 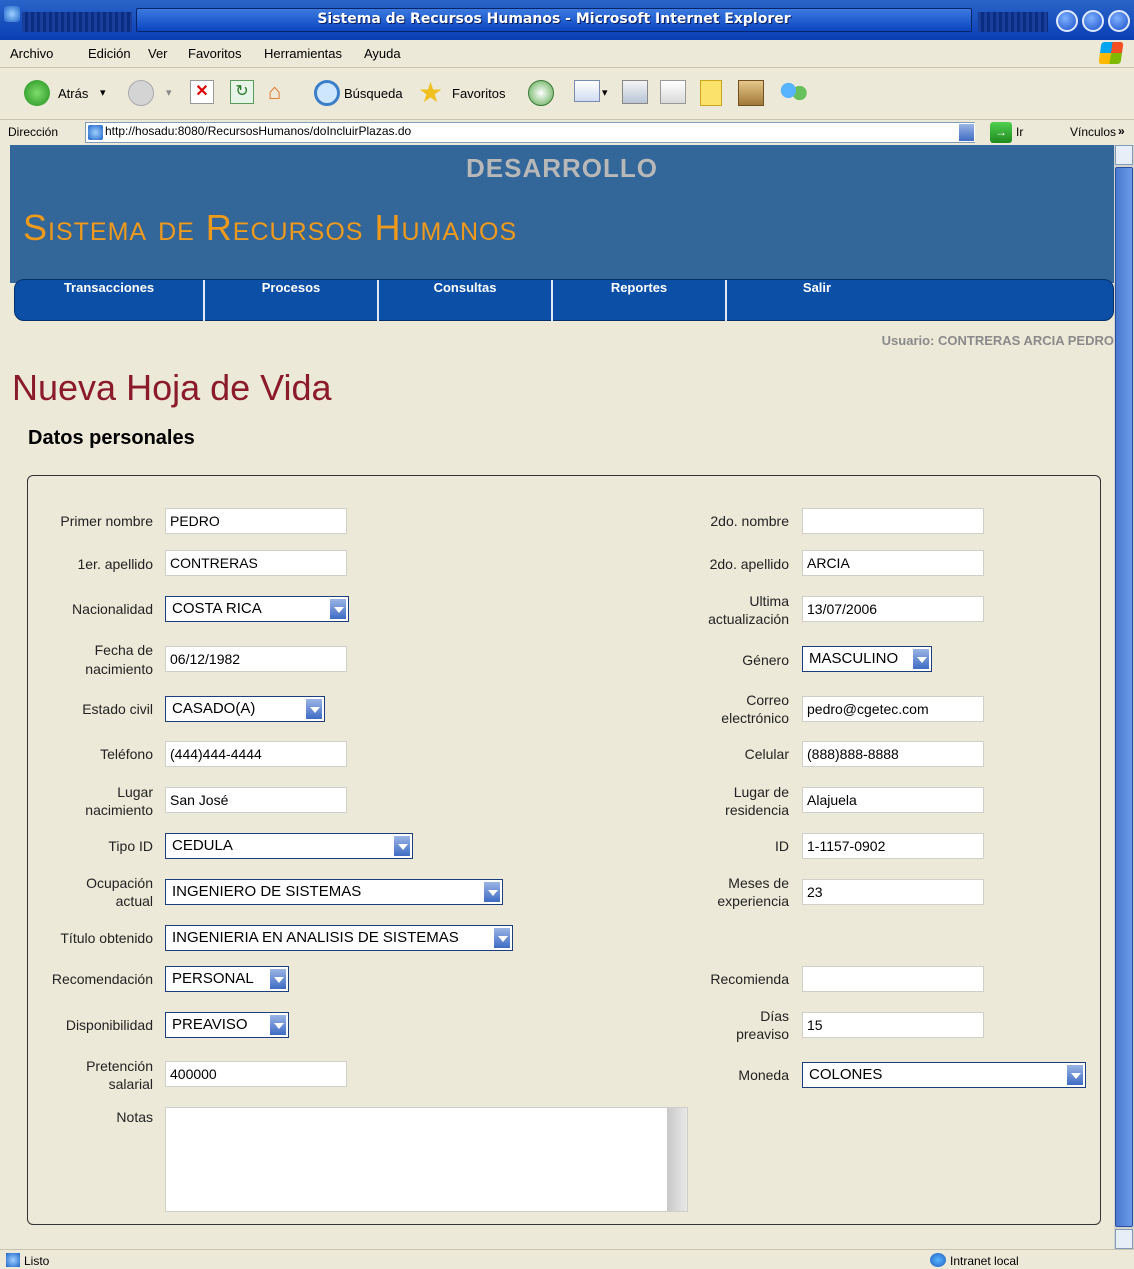 I want to click on notas-textarea, so click(x=426, y=1159).